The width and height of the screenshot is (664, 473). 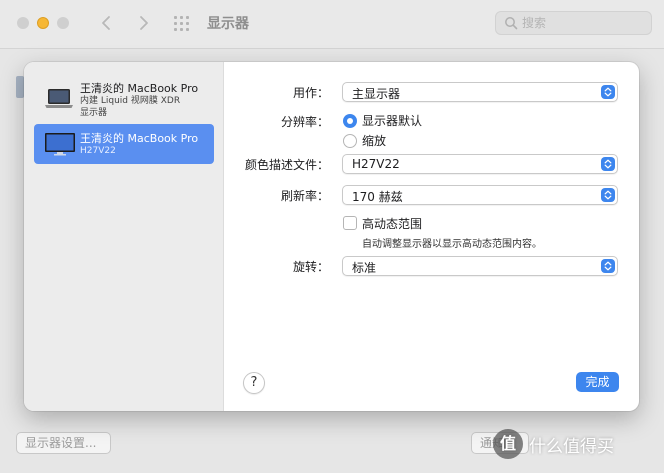 What do you see at coordinates (374, 141) in the screenshot?
I see `resolution-scaled-label: 缩放` at bounding box center [374, 141].